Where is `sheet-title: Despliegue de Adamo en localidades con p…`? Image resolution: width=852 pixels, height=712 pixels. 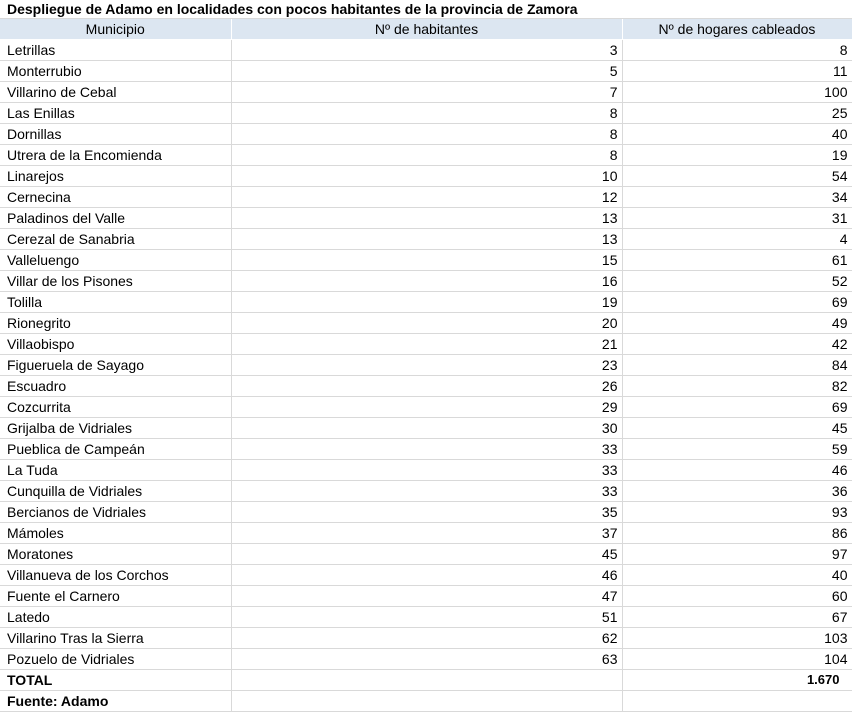 sheet-title: Despliegue de Adamo en localidades con p… is located at coordinates (426, 9).